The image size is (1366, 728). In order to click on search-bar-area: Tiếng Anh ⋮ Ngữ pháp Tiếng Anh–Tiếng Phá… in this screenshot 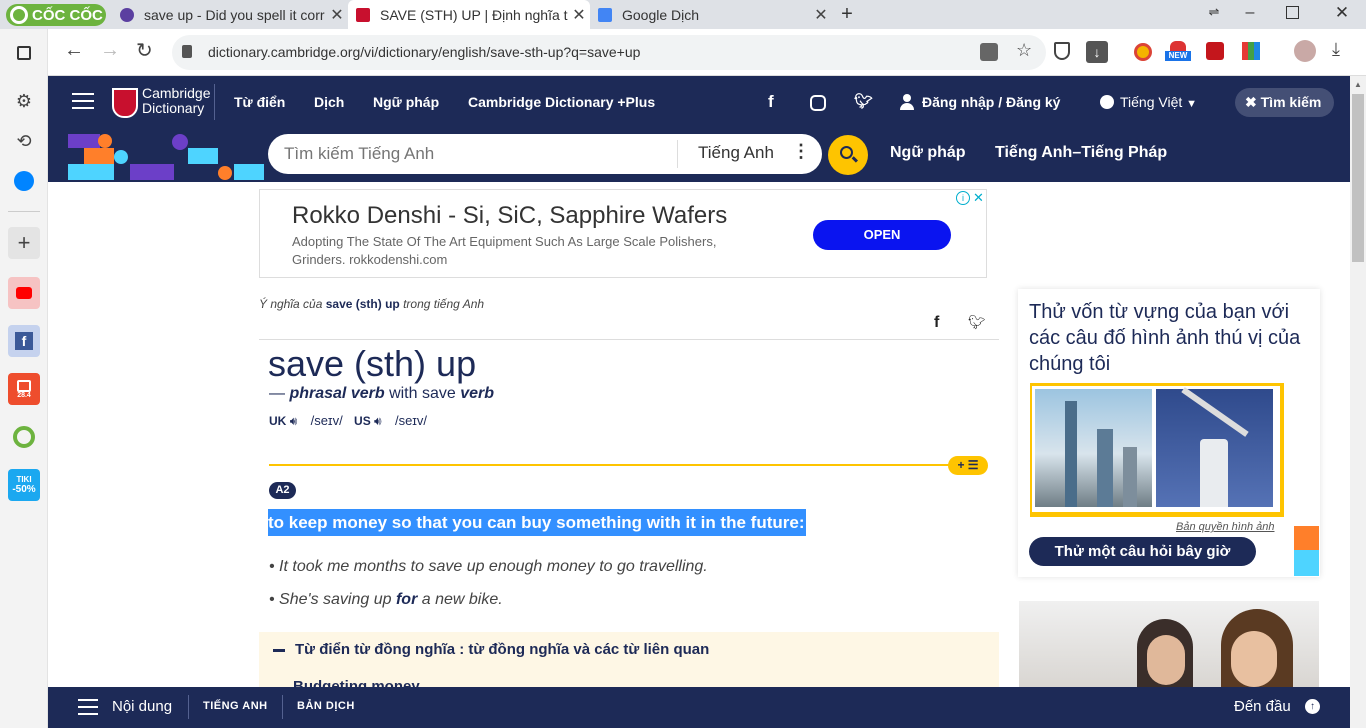, I will do `click(699, 155)`.